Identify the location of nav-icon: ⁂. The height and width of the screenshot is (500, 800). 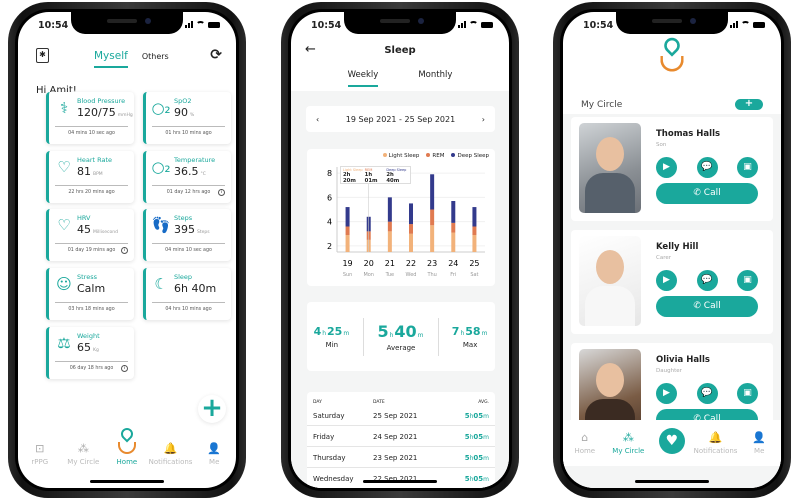
(83, 448).